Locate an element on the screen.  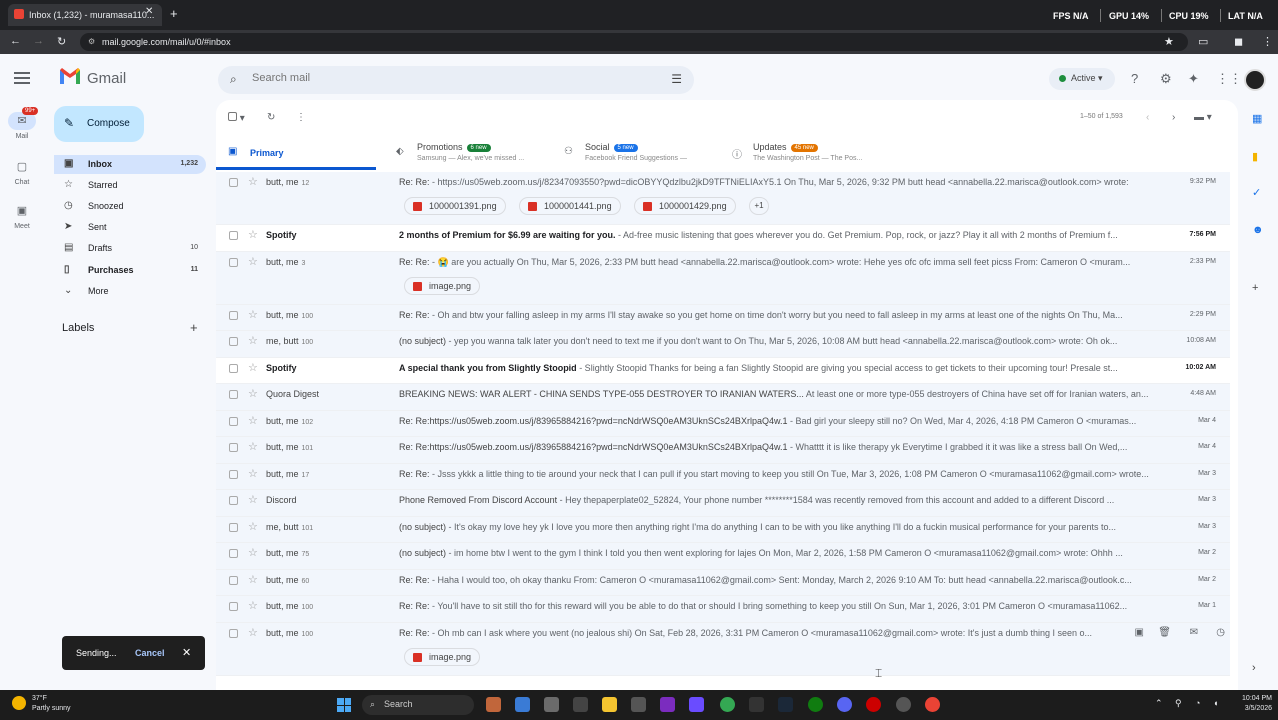
tasks-icon: ✓ is located at coordinates (1256, 192).